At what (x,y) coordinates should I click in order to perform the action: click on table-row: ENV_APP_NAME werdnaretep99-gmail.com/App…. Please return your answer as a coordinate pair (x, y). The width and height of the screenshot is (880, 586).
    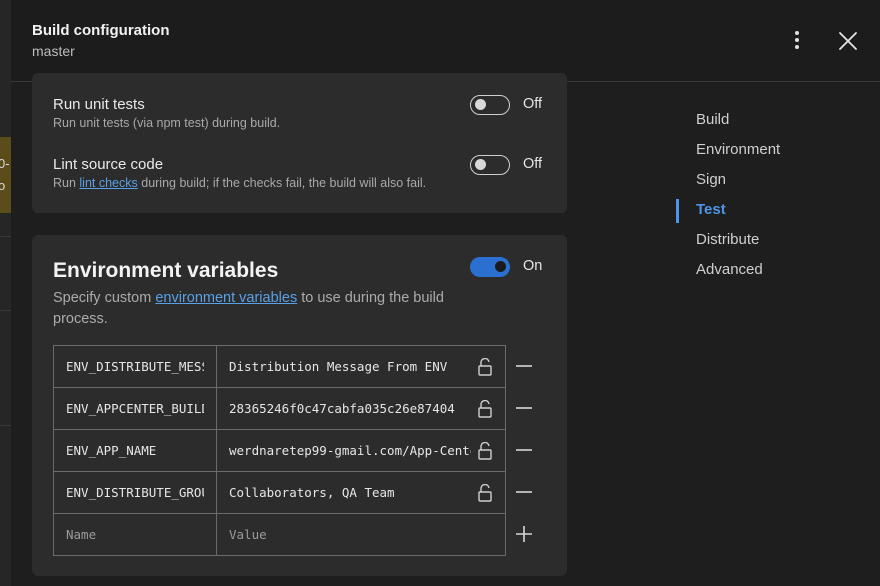
    Looking at the image, I should click on (279, 450).